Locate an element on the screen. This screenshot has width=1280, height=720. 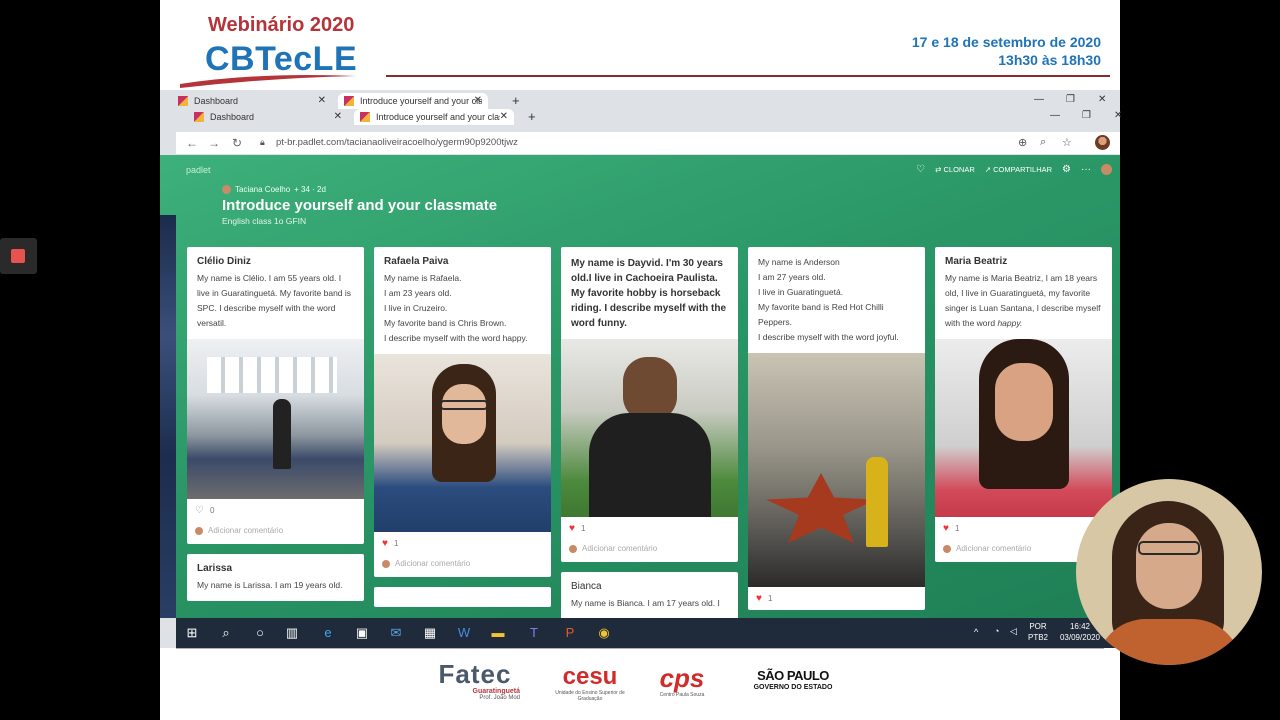
tab-label: Dashboard is located at coordinates (216, 101).